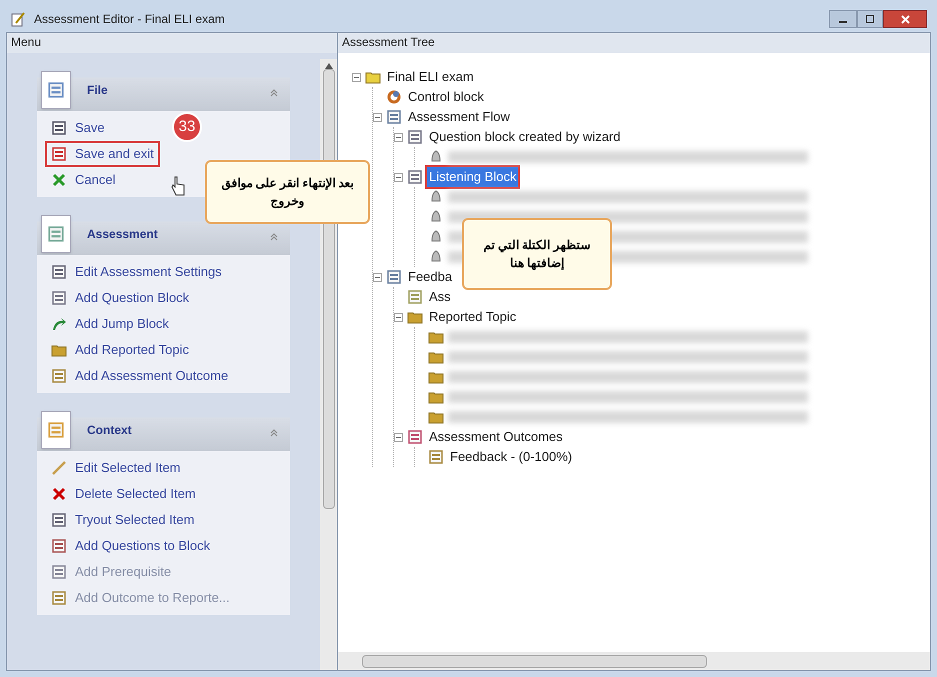 This screenshot has height=677, width=937. What do you see at coordinates (163, 234) in the screenshot?
I see `group-header: Assessment` at bounding box center [163, 234].